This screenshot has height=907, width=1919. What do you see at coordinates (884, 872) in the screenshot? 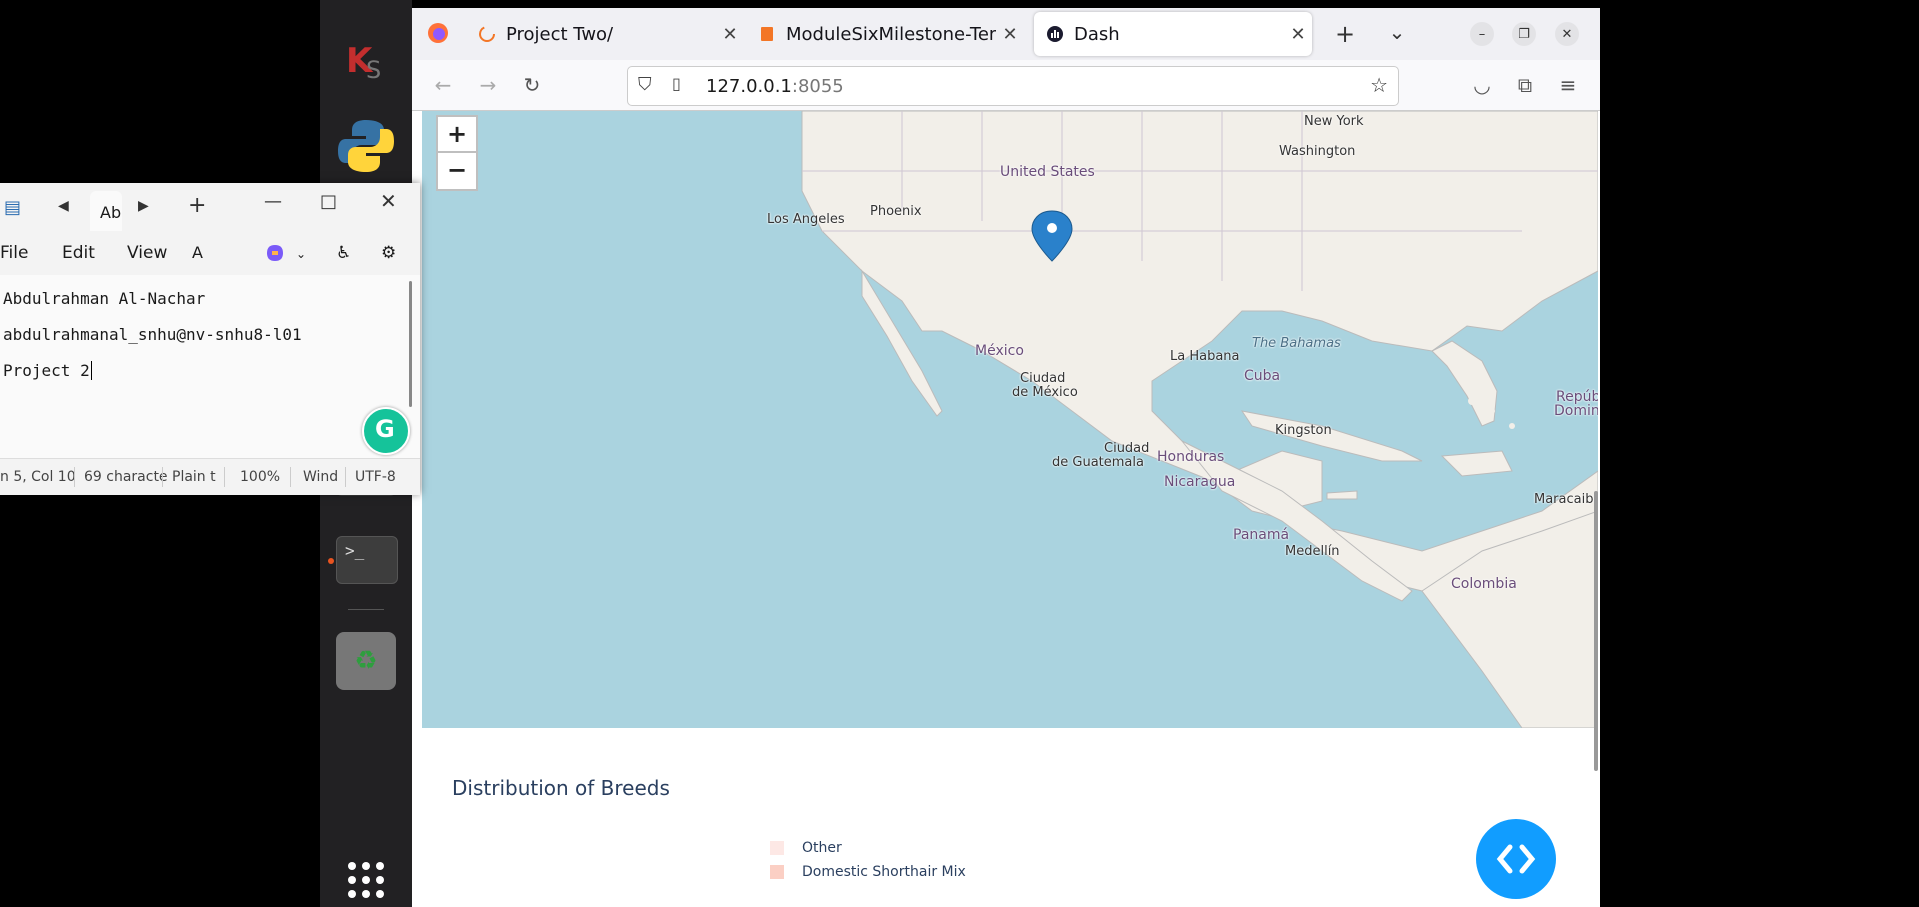
I see `legend-label: Domestic Shorthair Mix` at bounding box center [884, 872].